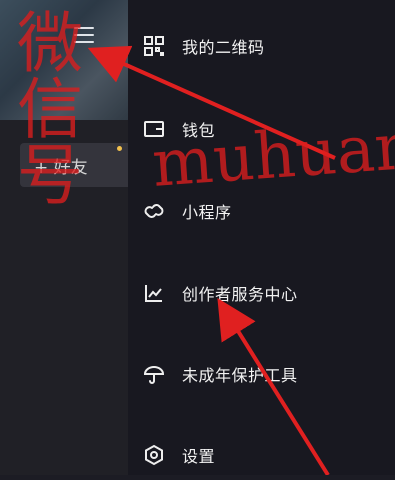 Image resolution: width=395 pixels, height=480 pixels. Describe the element at coordinates (240, 375) in the screenshot. I see `menu-item-label: 未成年保护工具` at that location.